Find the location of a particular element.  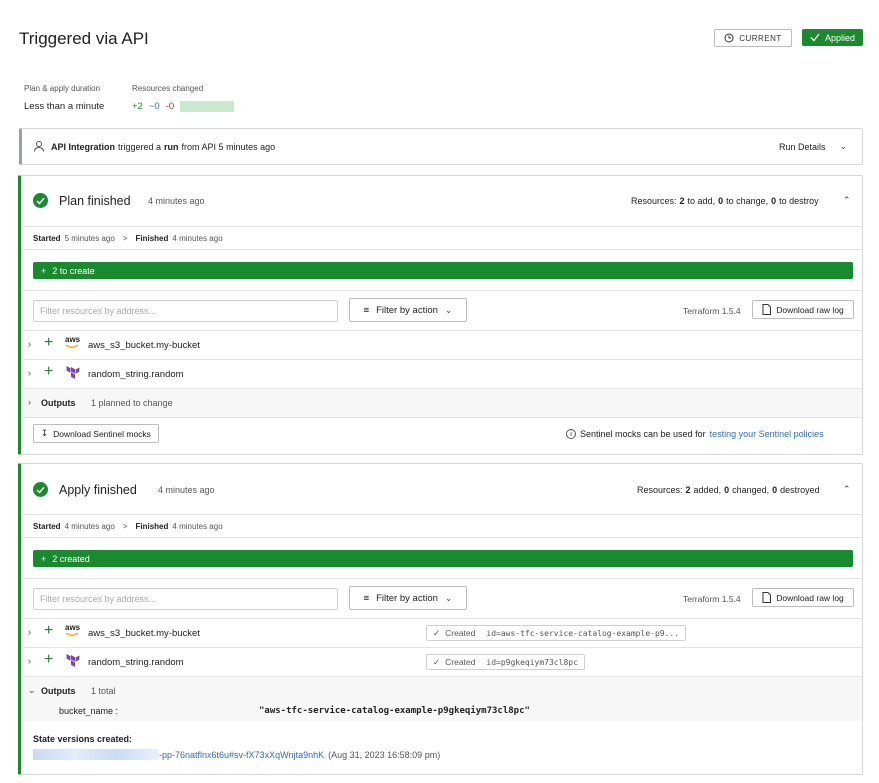

state-version-link: -pp-76natflnx6t6u#sv-fX73xXqWnjta9nhK is located at coordinates (241, 755).